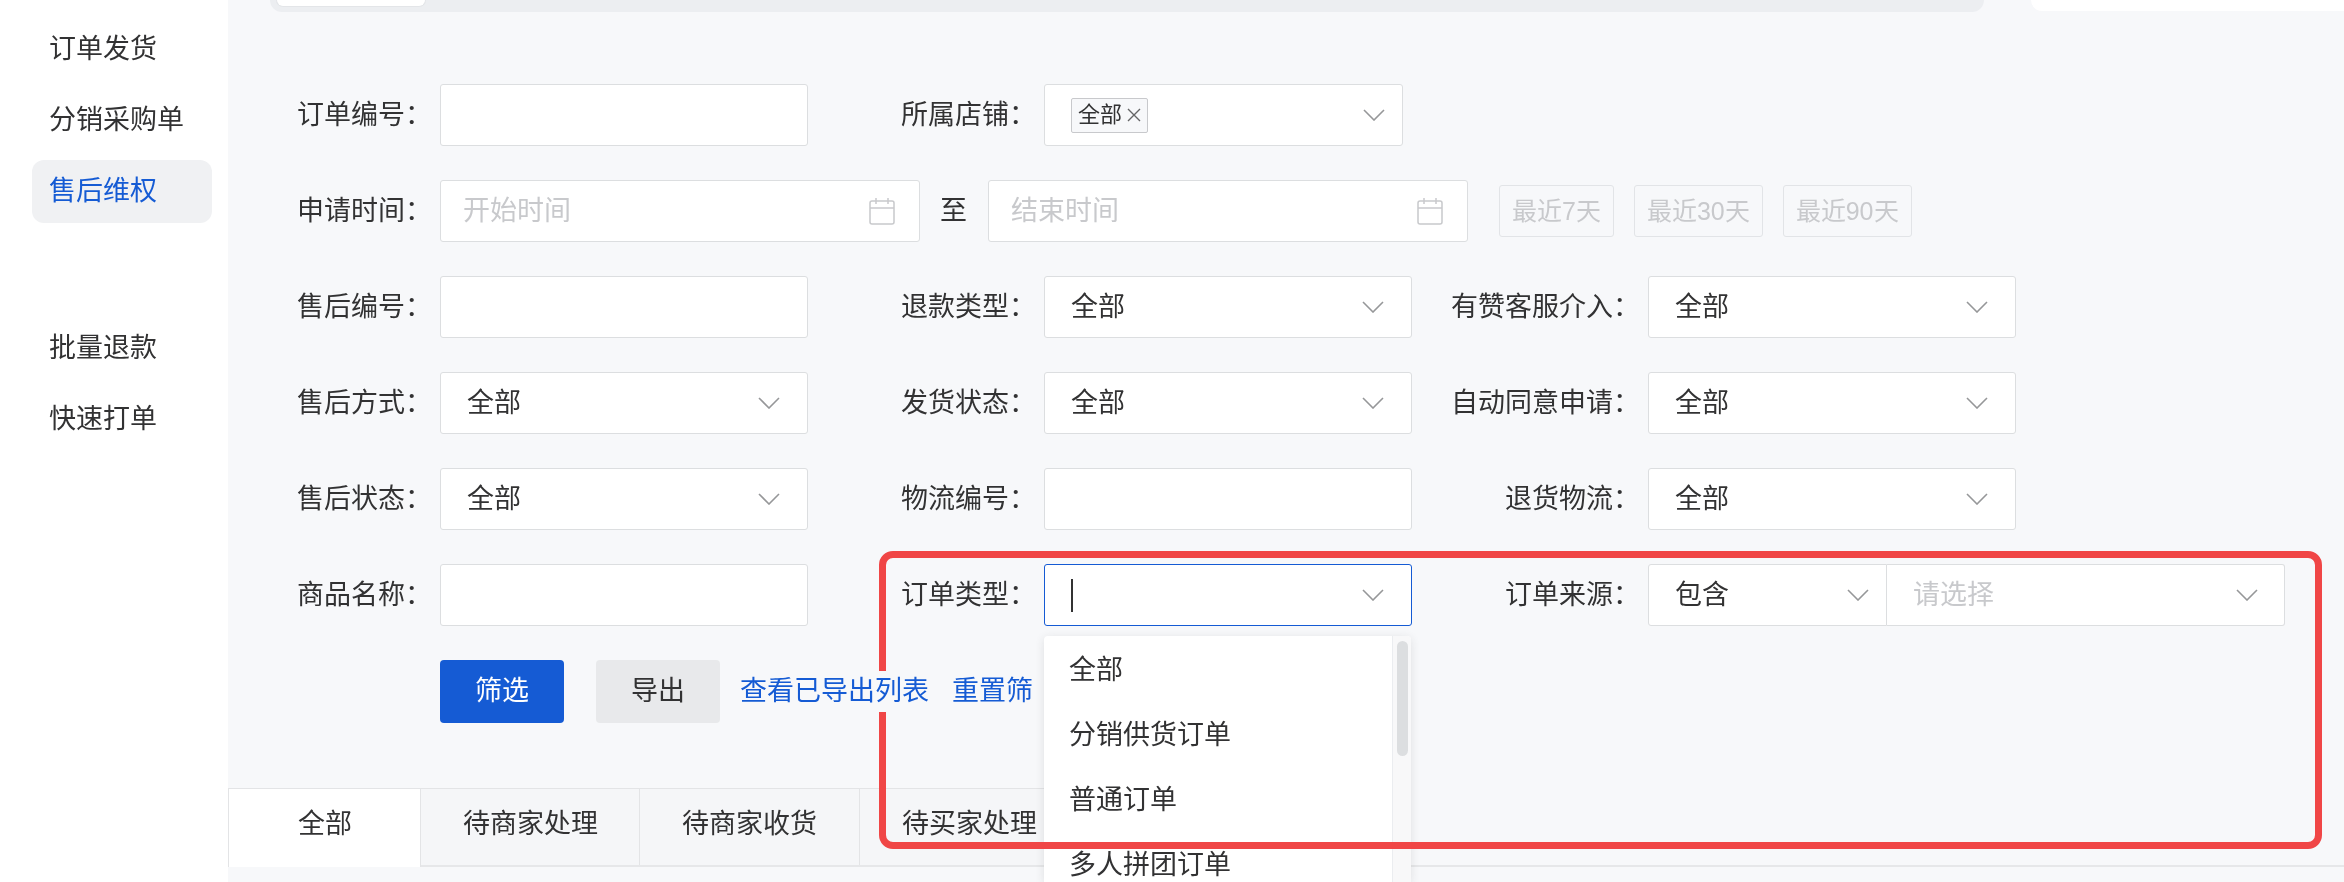 The width and height of the screenshot is (2344, 882). Describe the element at coordinates (1072, 595) in the screenshot. I see `text-cursor-icon` at that location.